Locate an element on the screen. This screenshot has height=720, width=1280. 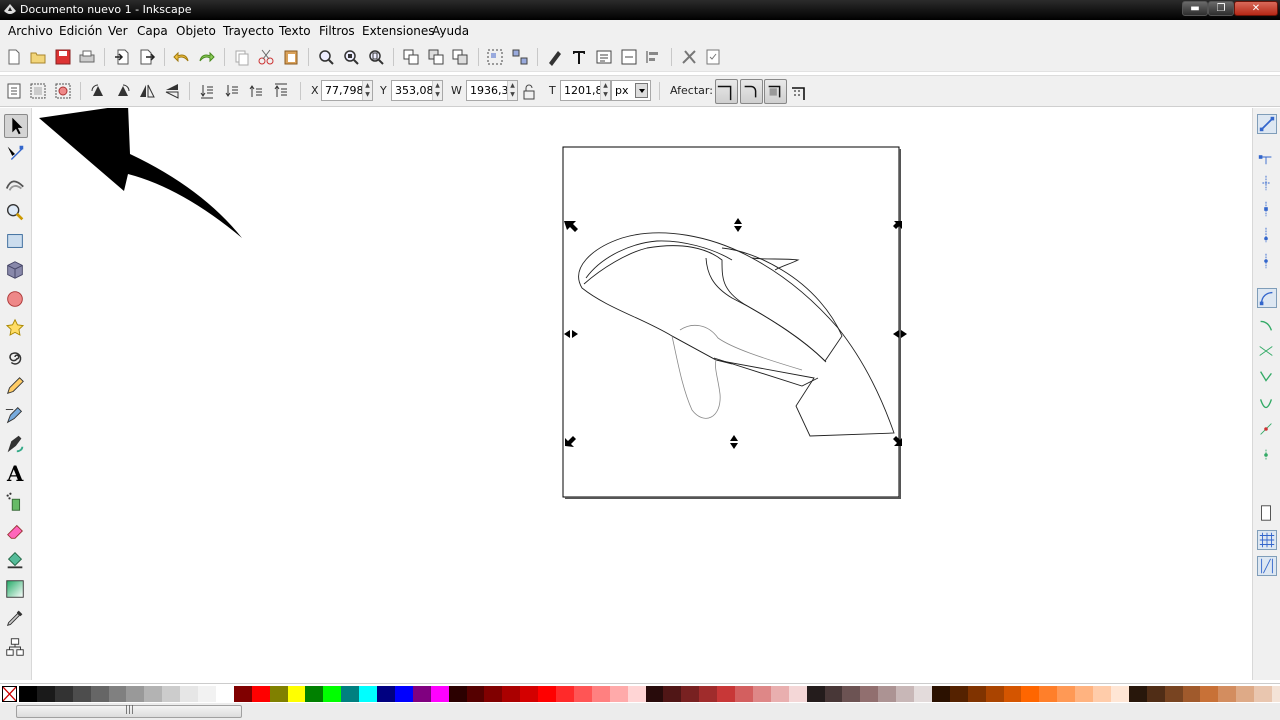
menu-filtros: Filtros is located at coordinates (337, 31).